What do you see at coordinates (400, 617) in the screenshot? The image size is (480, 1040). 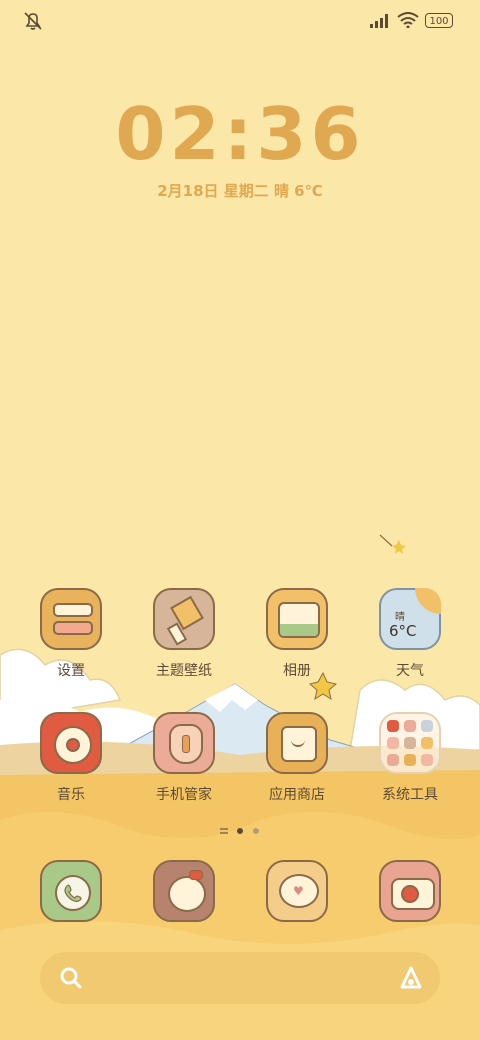 I see `weather-condition: 晴` at bounding box center [400, 617].